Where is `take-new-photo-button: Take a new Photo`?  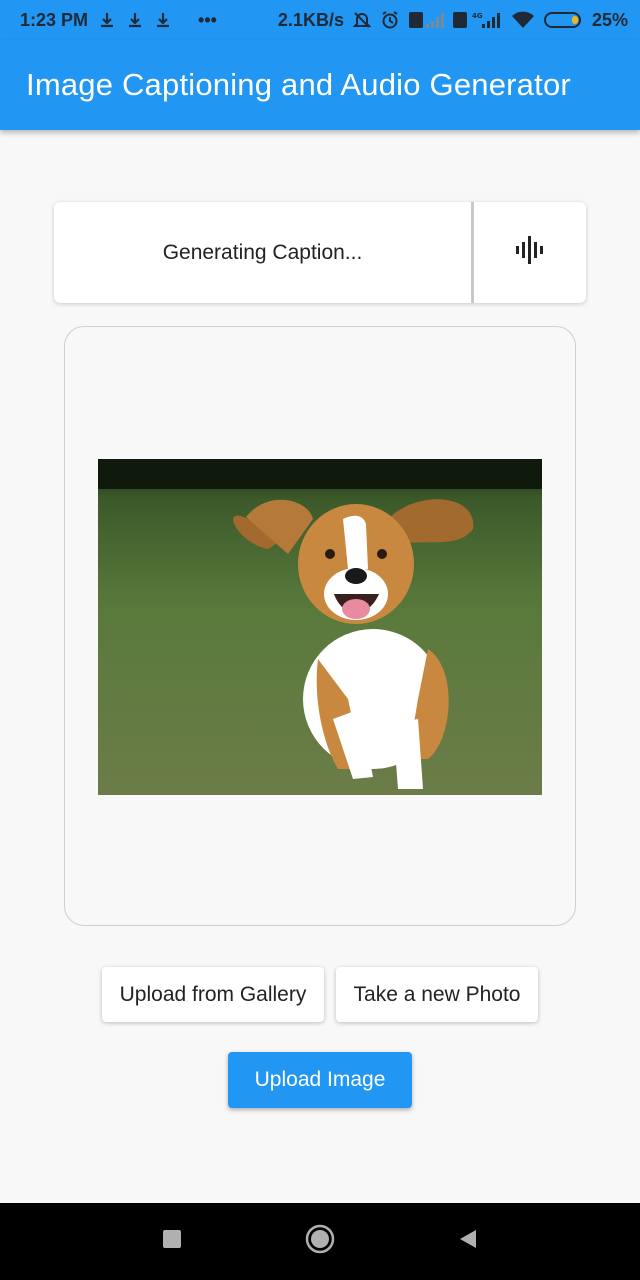 take-new-photo-button: Take a new Photo is located at coordinates (437, 994).